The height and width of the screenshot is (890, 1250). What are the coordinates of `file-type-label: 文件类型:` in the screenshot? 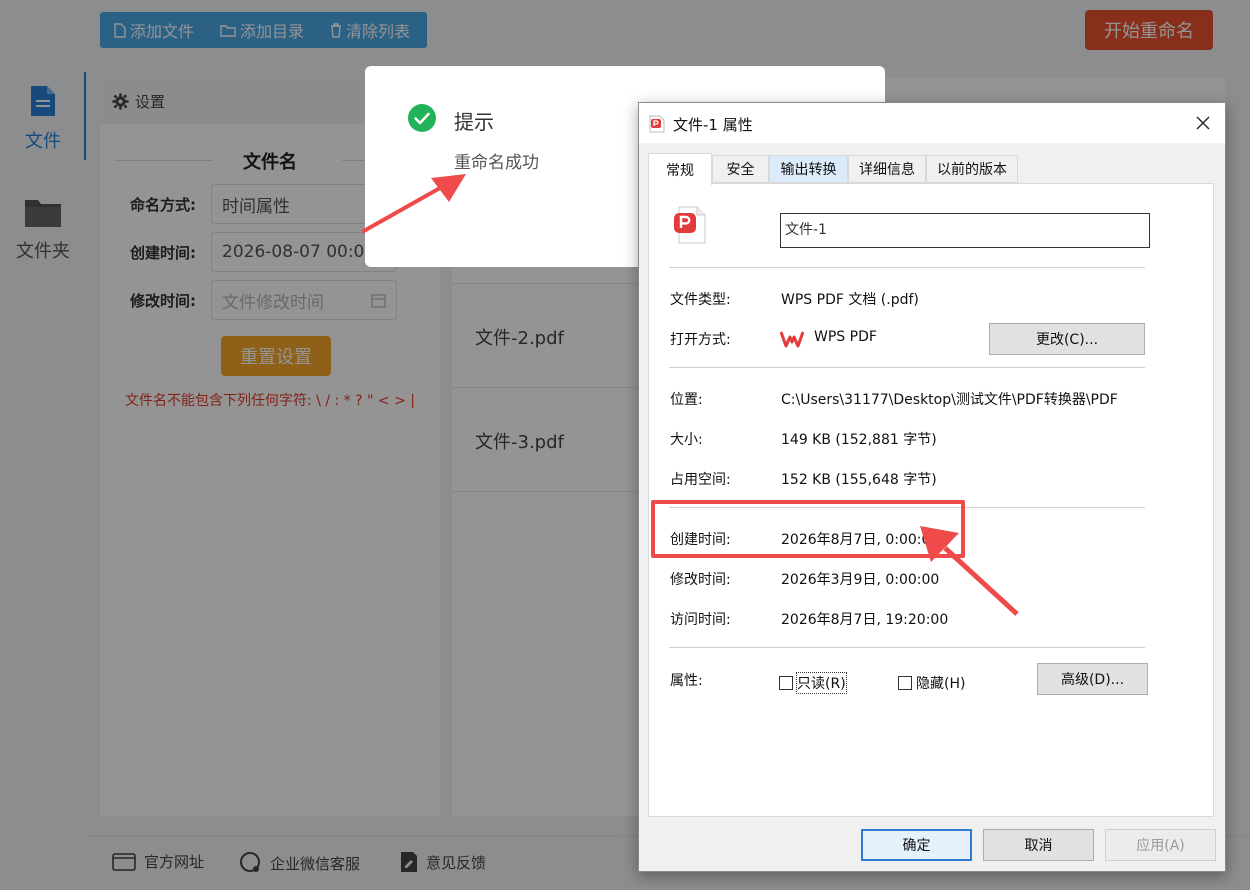 It's located at (700, 300).